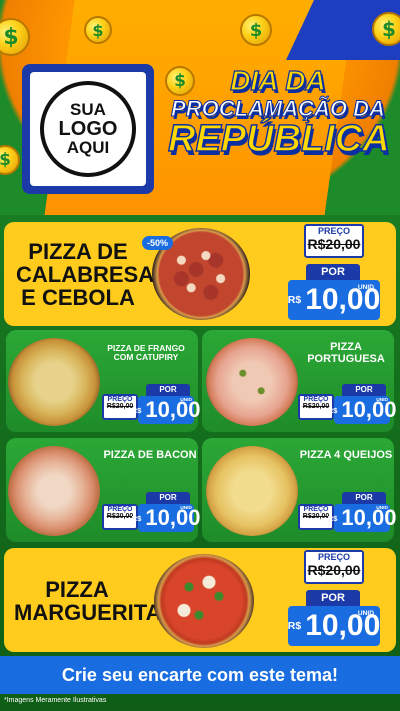  What do you see at coordinates (278, 139) in the screenshot?
I see `title-line3: REPÚBLICA` at bounding box center [278, 139].